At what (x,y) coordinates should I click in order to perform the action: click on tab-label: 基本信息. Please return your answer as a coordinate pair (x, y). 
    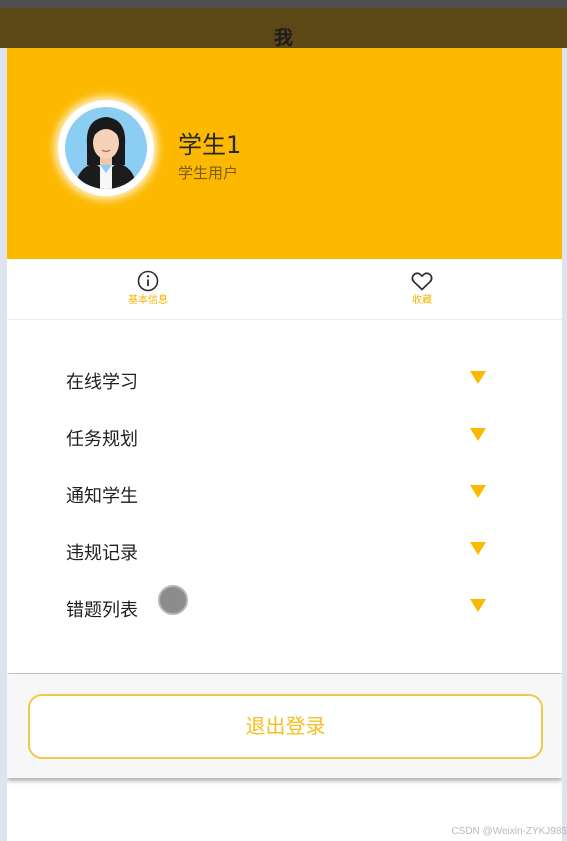
    Looking at the image, I should click on (148, 300).